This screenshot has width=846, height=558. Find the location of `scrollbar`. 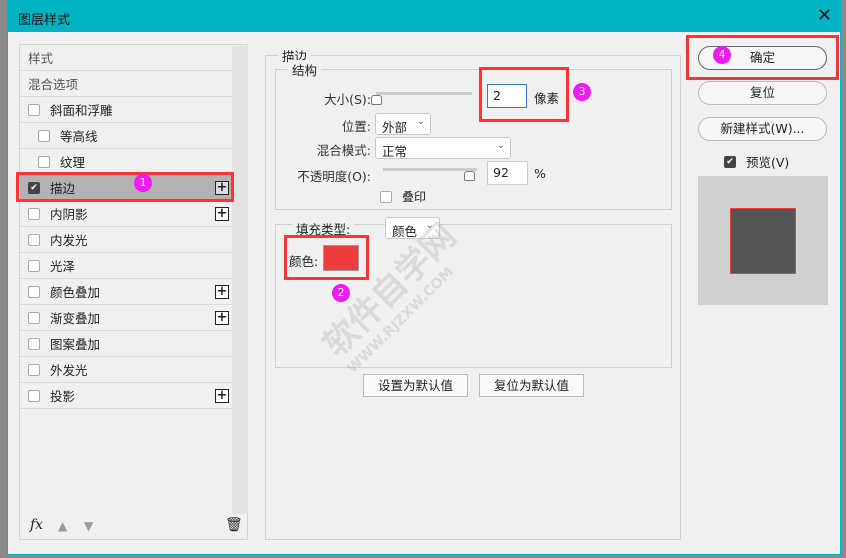

scrollbar is located at coordinates (240, 280).